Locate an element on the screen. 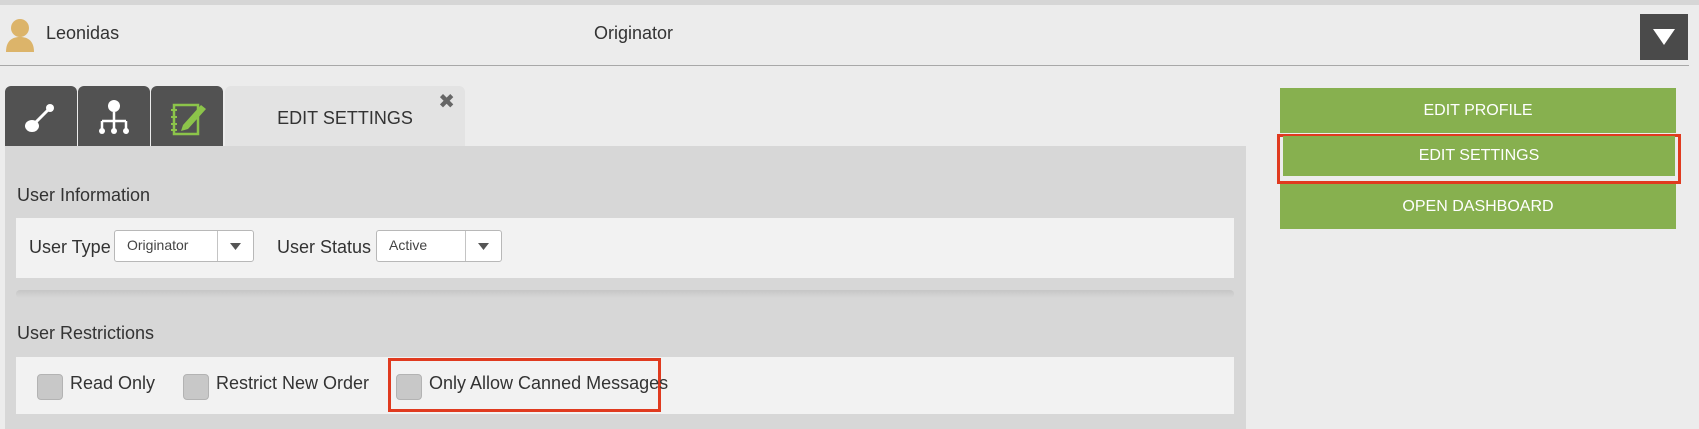  restrict-new-order-checkbox is located at coordinates (196, 387).